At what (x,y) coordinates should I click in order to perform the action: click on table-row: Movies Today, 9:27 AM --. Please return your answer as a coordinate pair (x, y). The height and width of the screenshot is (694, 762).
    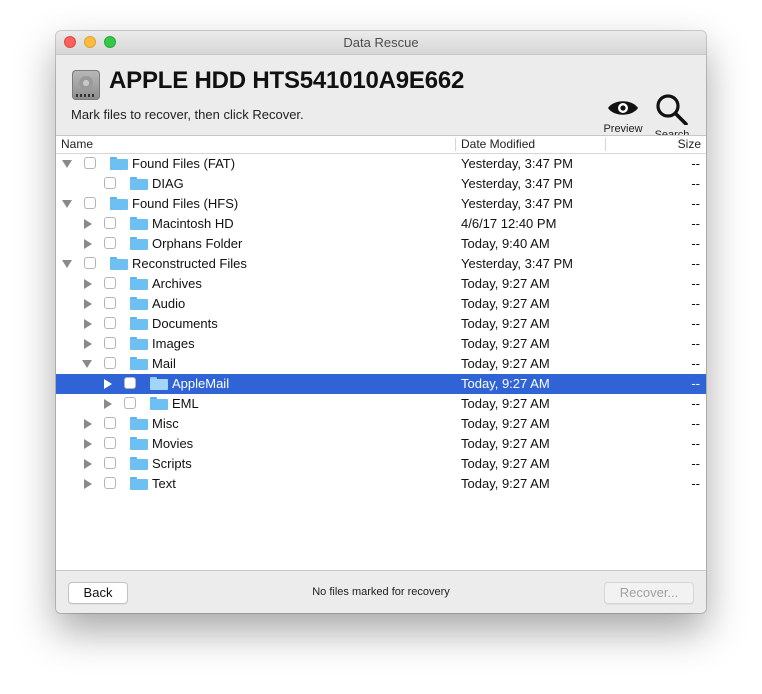
    Looking at the image, I should click on (381, 444).